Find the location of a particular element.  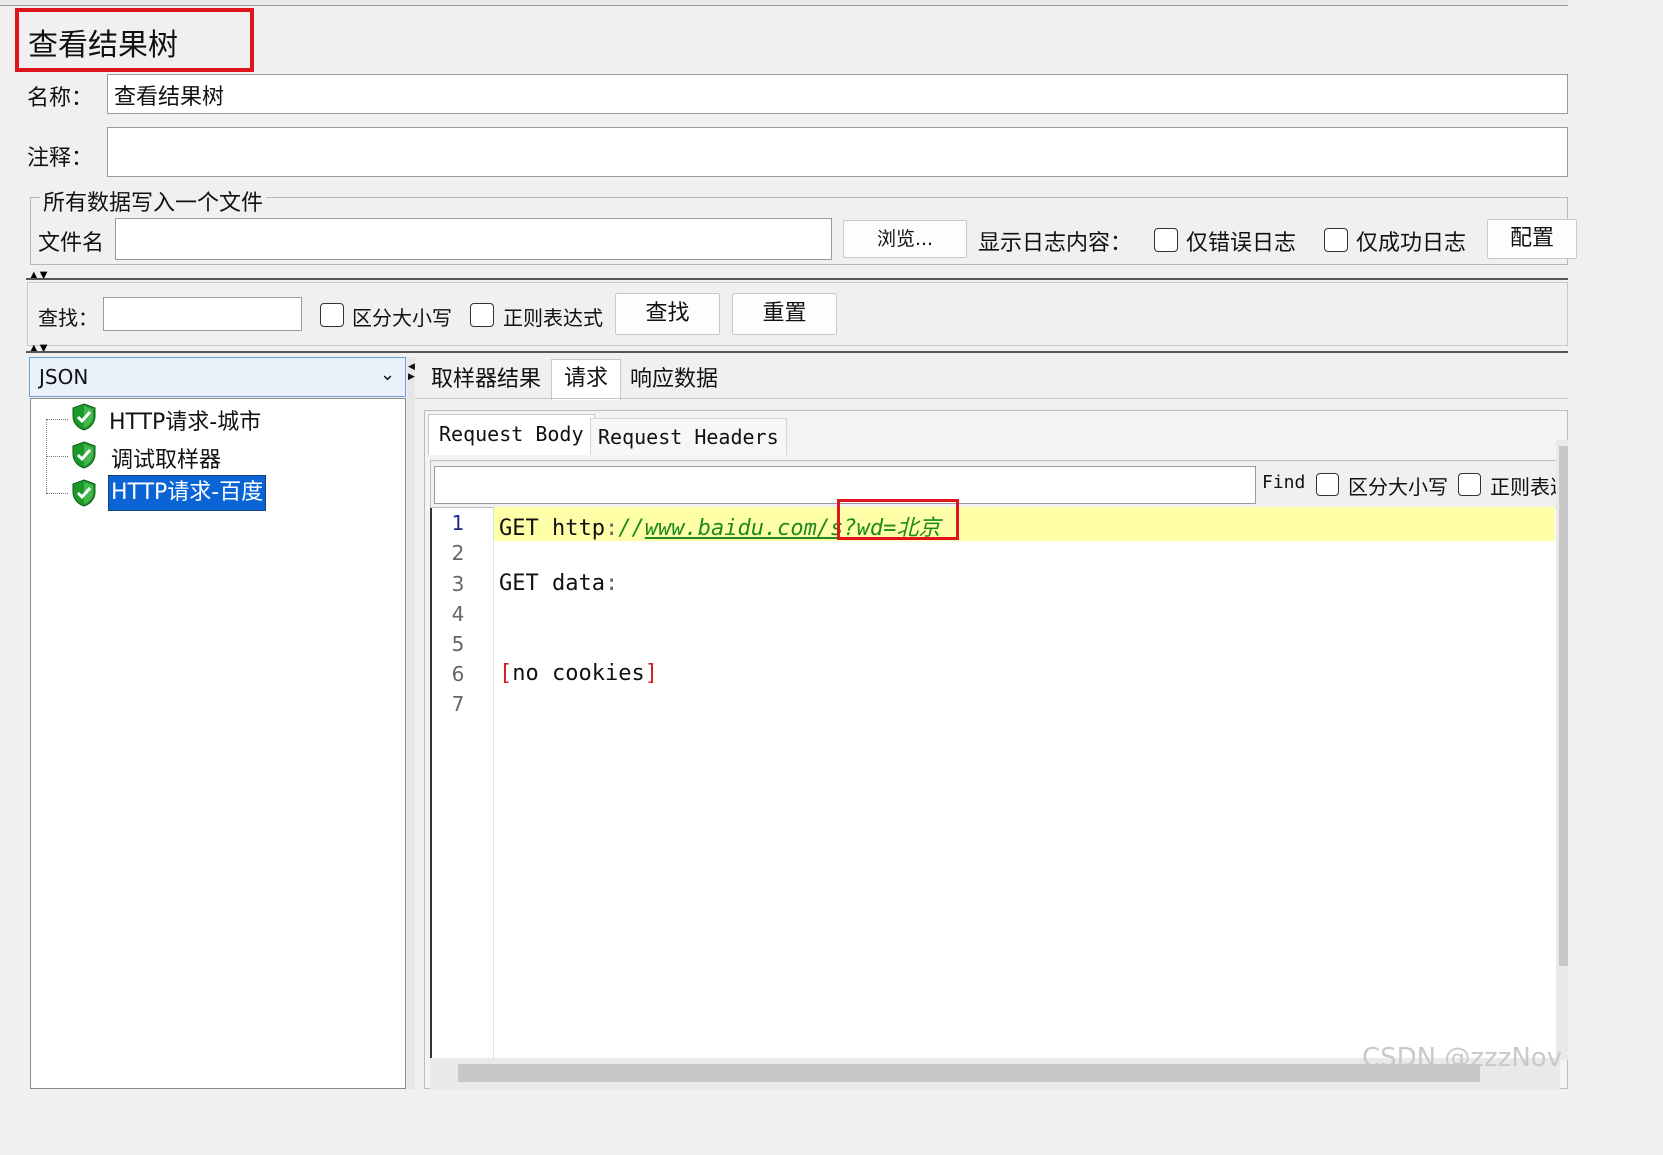

tree-item-label: HTTP请求-城市 is located at coordinates (185, 420).